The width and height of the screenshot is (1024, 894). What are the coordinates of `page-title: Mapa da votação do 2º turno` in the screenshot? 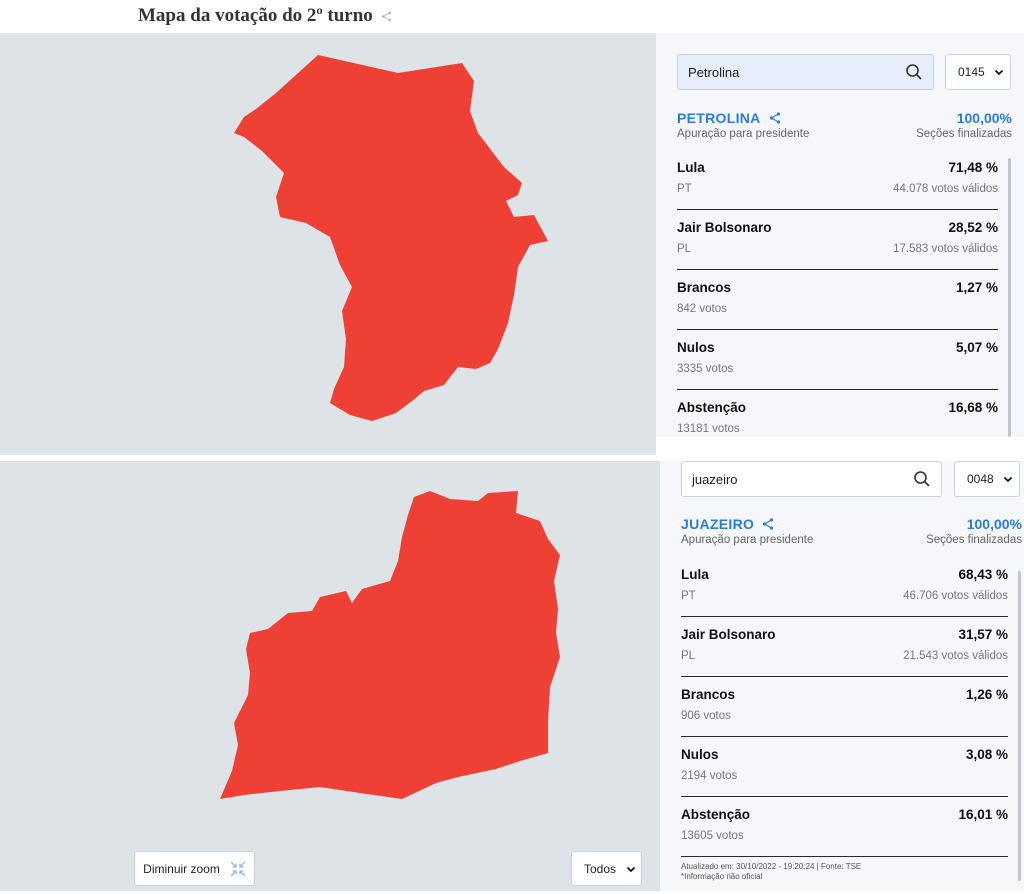 It's located at (265, 16).